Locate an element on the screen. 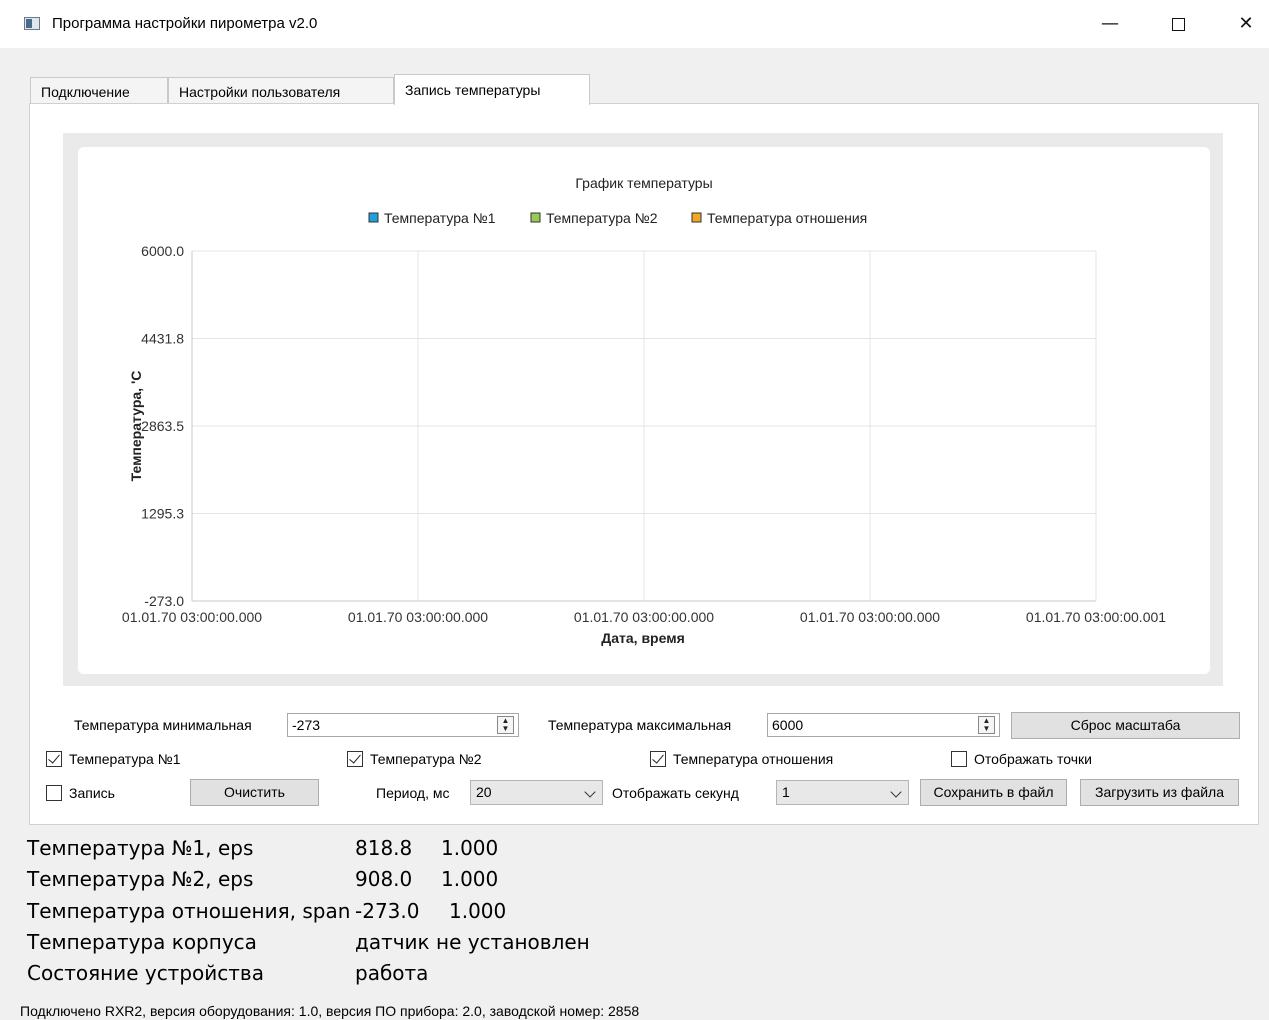 This screenshot has width=1269, height=1020. temp-max-value: 6000 is located at coordinates (788, 725).